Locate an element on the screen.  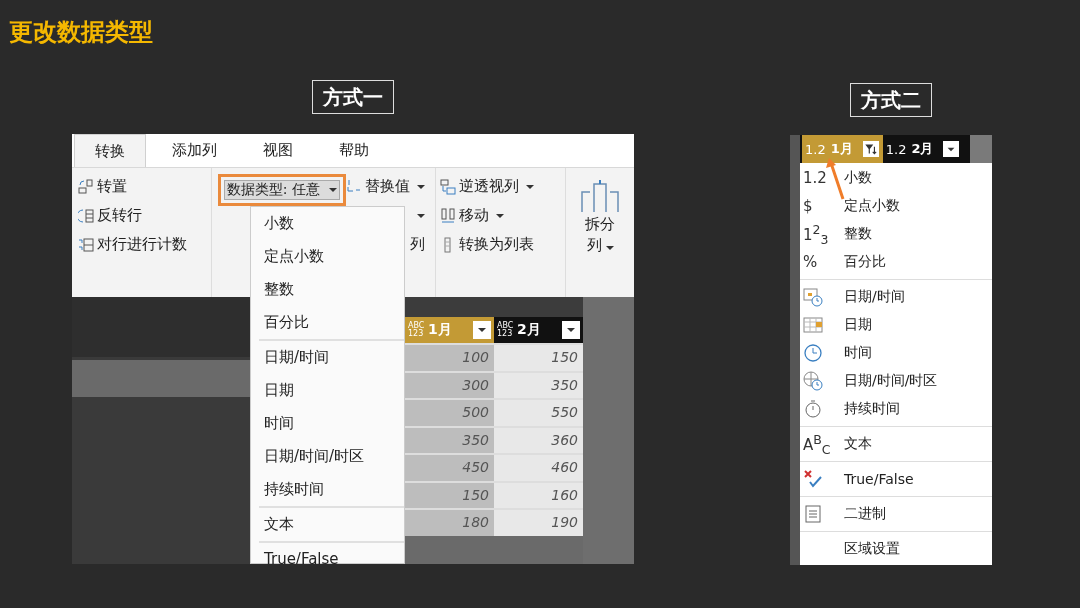
split-column-icon is located at coordinates (600, 196).